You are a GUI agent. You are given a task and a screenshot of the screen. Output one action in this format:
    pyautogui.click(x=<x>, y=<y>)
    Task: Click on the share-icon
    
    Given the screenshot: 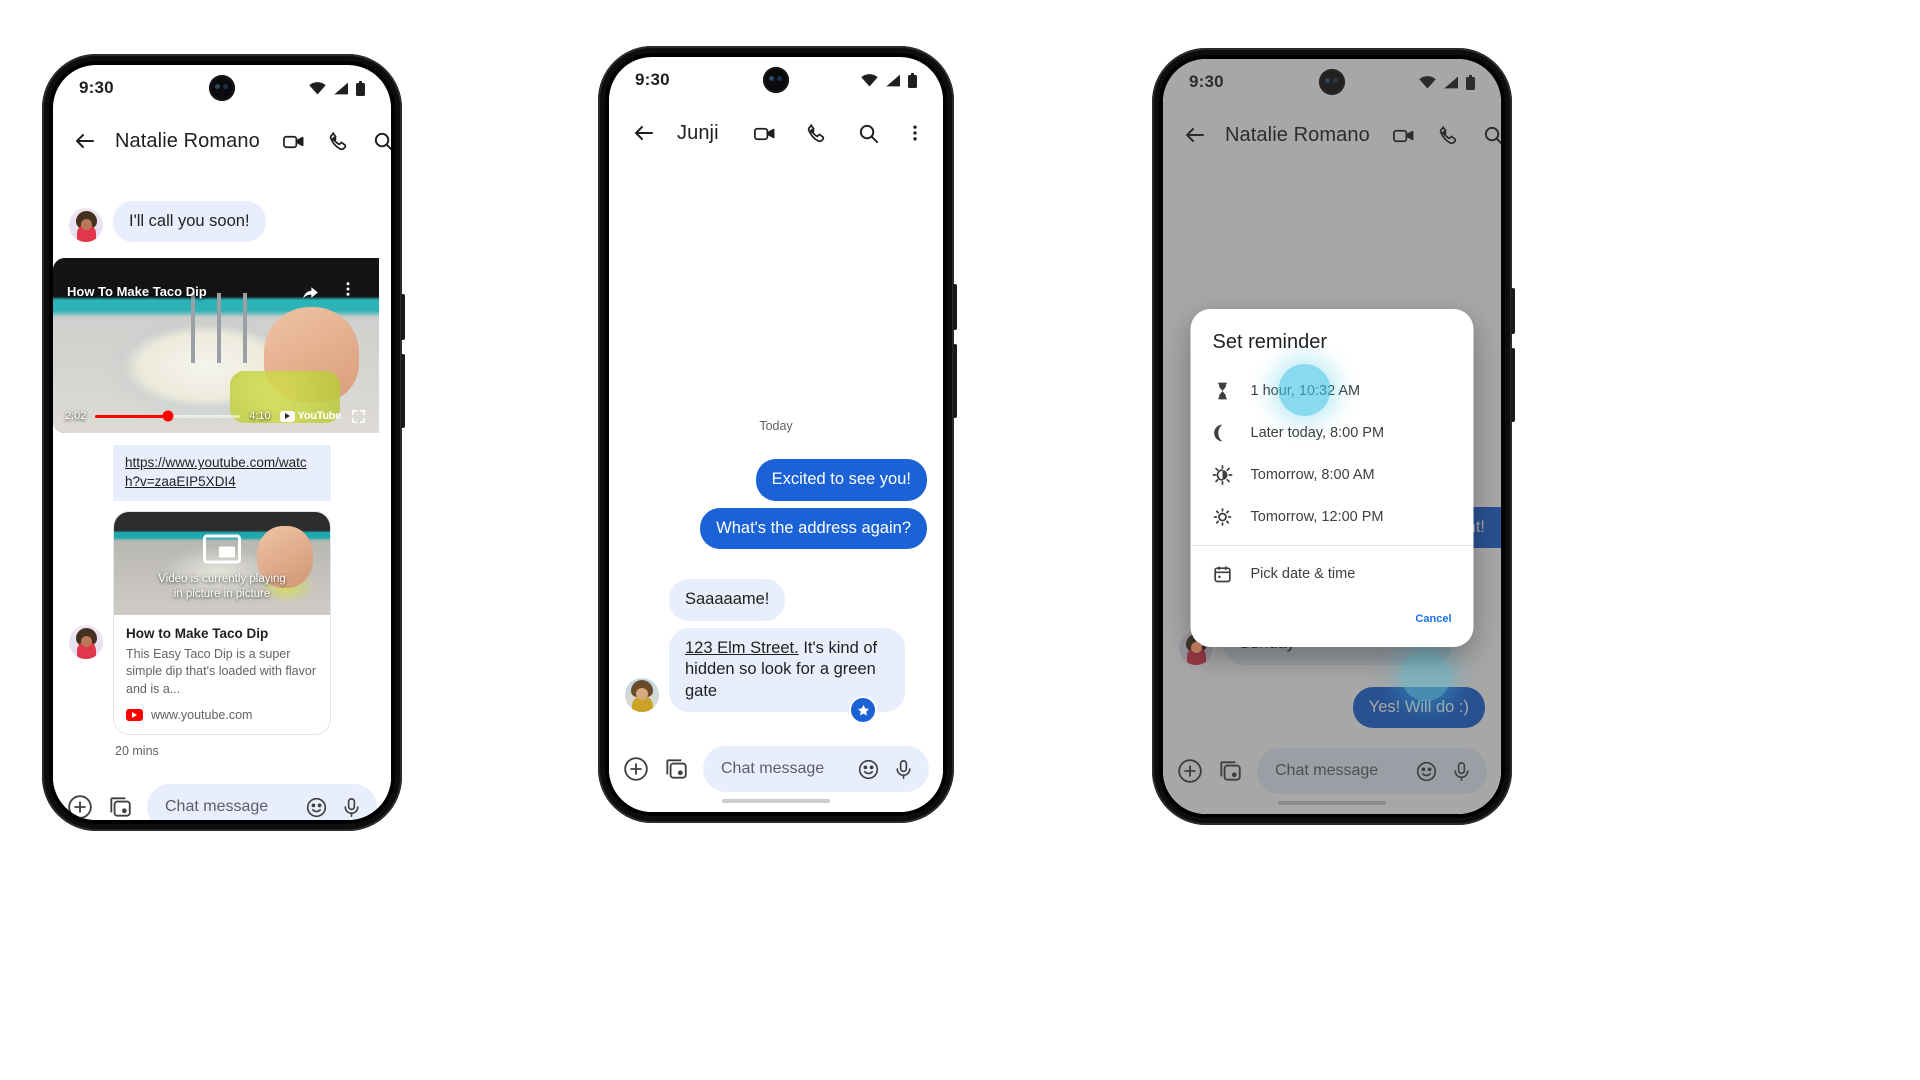 What is the action you would take?
    pyautogui.click(x=310, y=292)
    